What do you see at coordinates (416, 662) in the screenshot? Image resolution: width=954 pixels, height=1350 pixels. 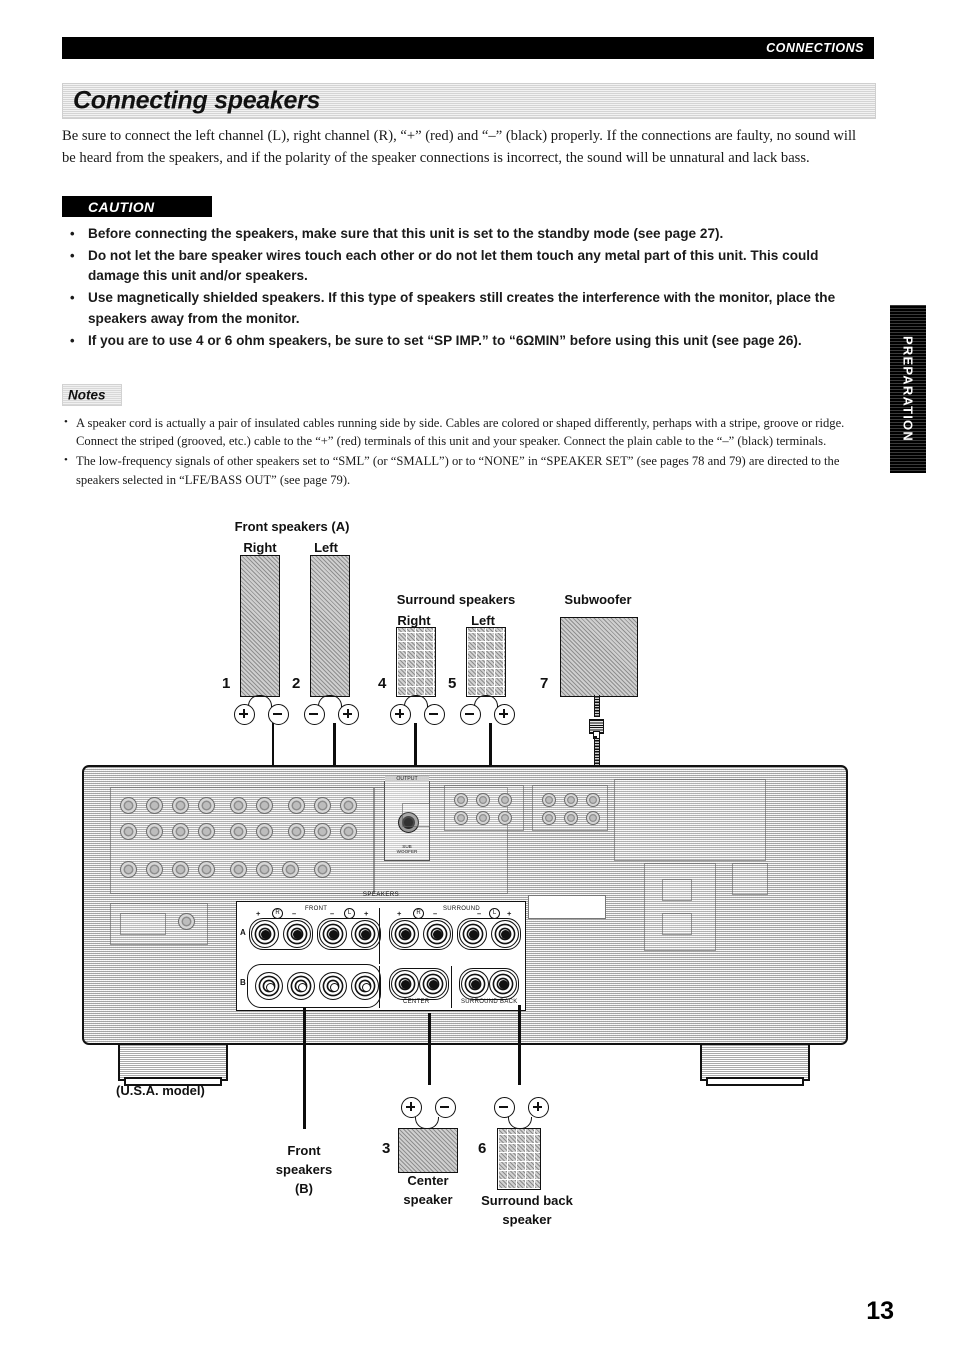 I see `speaker-surround-right` at bounding box center [416, 662].